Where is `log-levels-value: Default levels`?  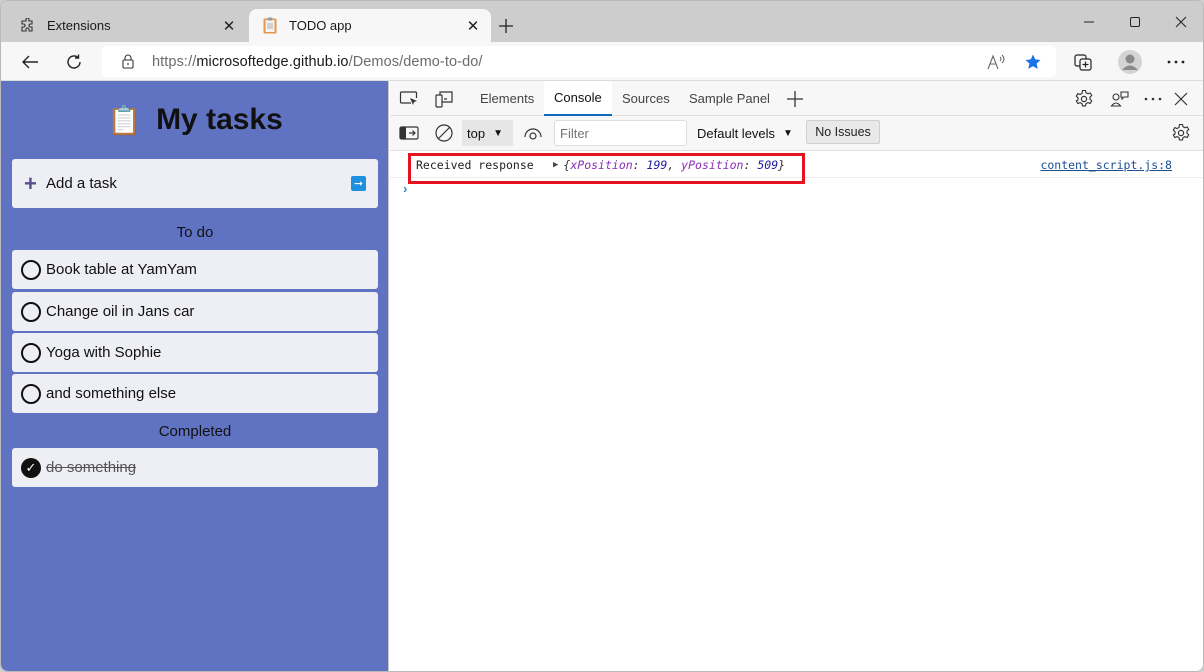 log-levels-value: Default levels is located at coordinates (736, 133).